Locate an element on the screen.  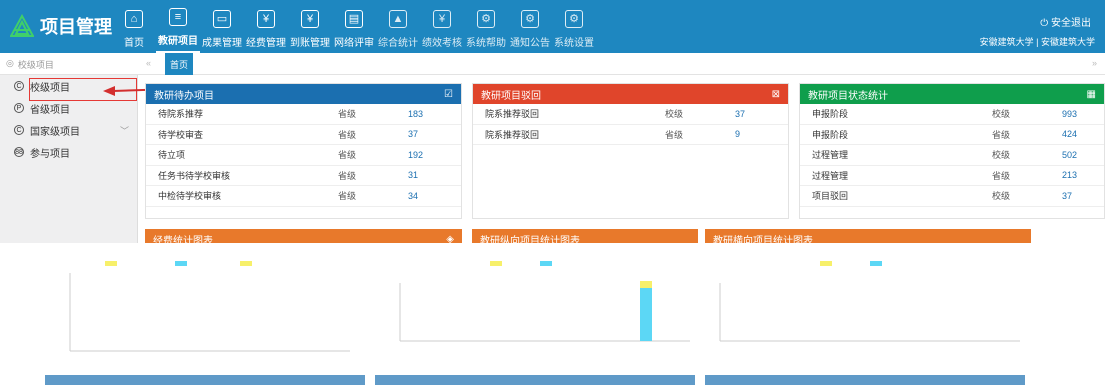
panel-rejected: 教研项目驳回 ⊠ 院系推荐驳回 校级 37 院系推荐驳回 省级 9 is located at coordinates (630, 151).